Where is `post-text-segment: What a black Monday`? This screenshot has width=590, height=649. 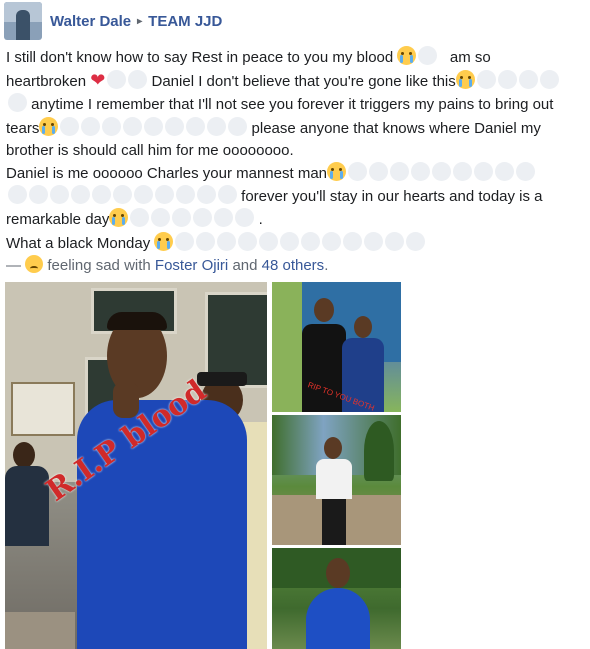
post-text-segment: What a black Monday is located at coordinates (78, 243).